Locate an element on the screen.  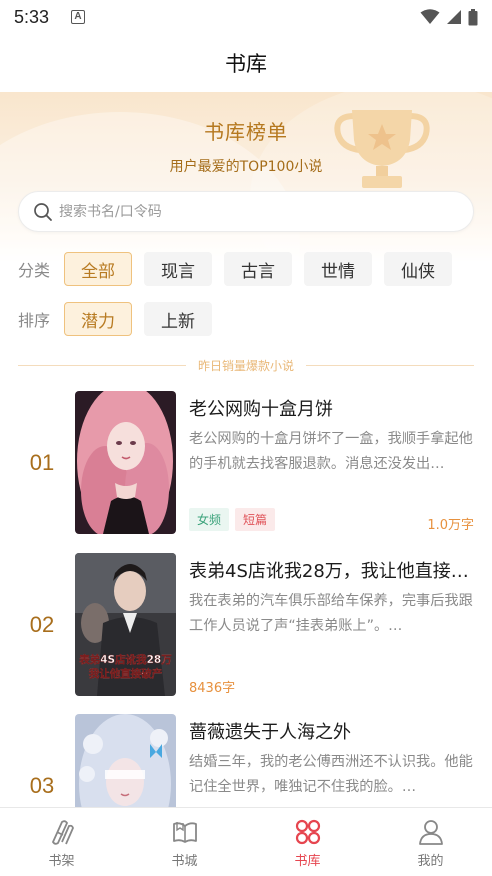
category-label: 分类 is located at coordinates (34, 270).